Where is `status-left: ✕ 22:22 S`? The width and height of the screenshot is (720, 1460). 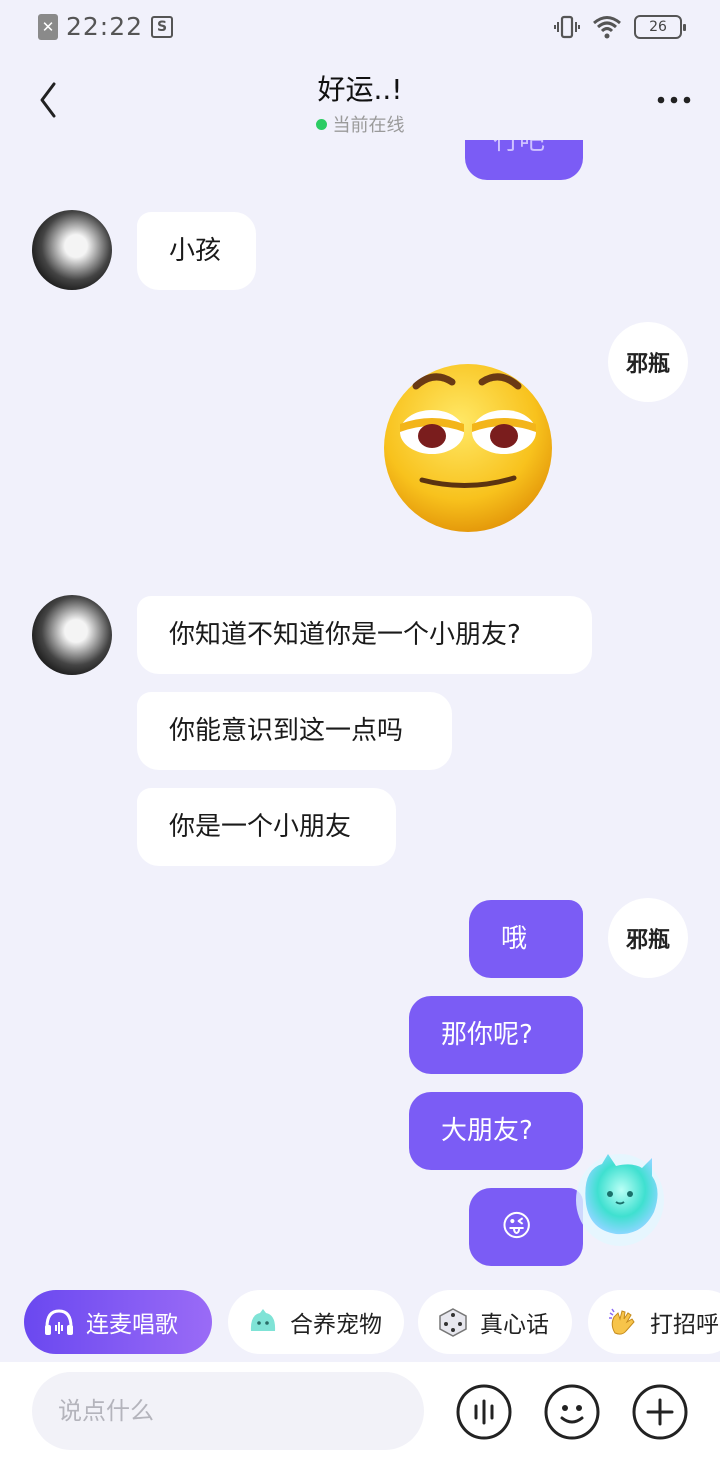 status-left: ✕ 22:22 S is located at coordinates (106, 26).